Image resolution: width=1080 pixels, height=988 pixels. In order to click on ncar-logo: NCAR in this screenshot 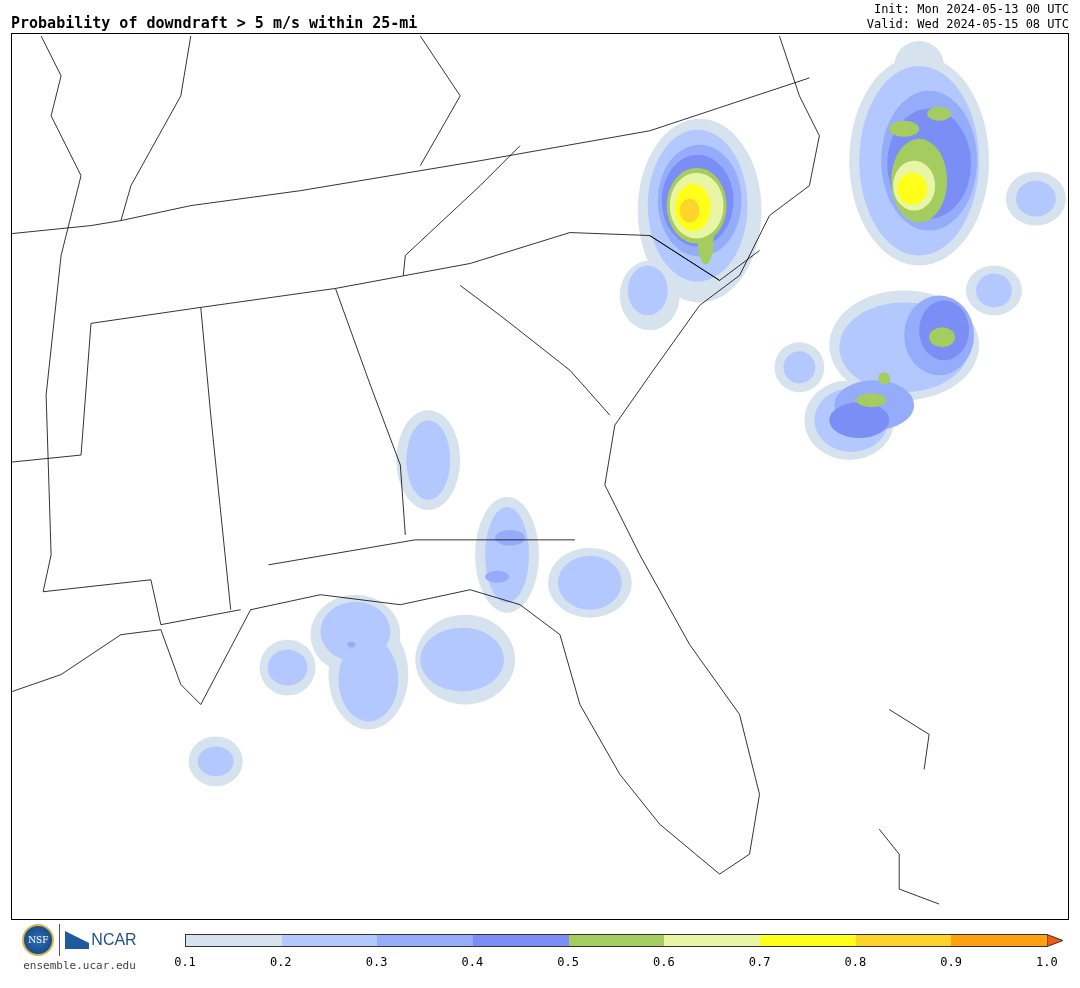, I will do `click(101, 940)`.